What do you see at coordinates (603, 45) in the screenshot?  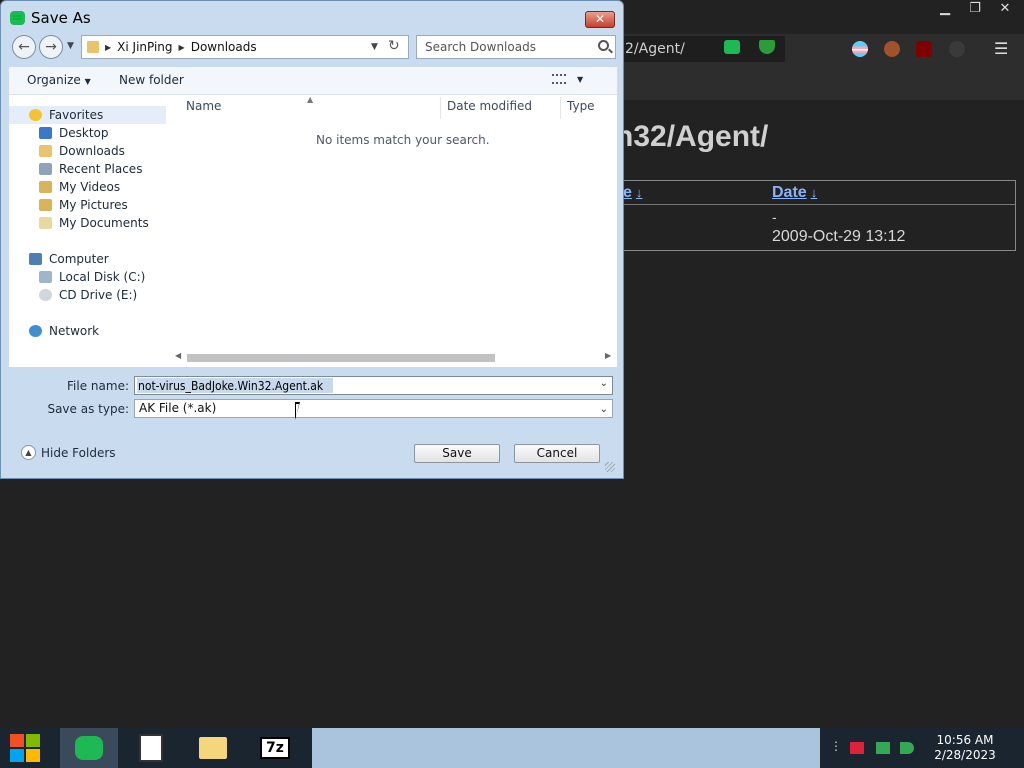 I see `search-icon` at bounding box center [603, 45].